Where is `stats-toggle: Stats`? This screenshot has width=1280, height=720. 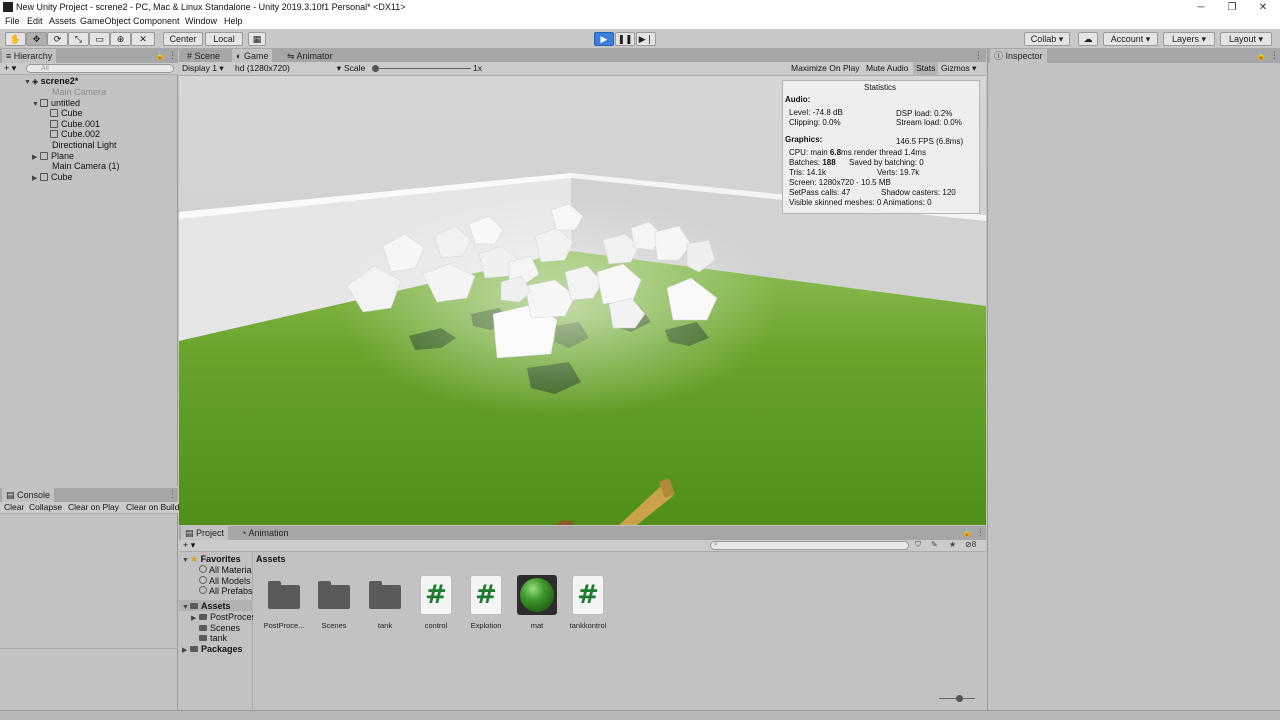 stats-toggle: Stats is located at coordinates (926, 68).